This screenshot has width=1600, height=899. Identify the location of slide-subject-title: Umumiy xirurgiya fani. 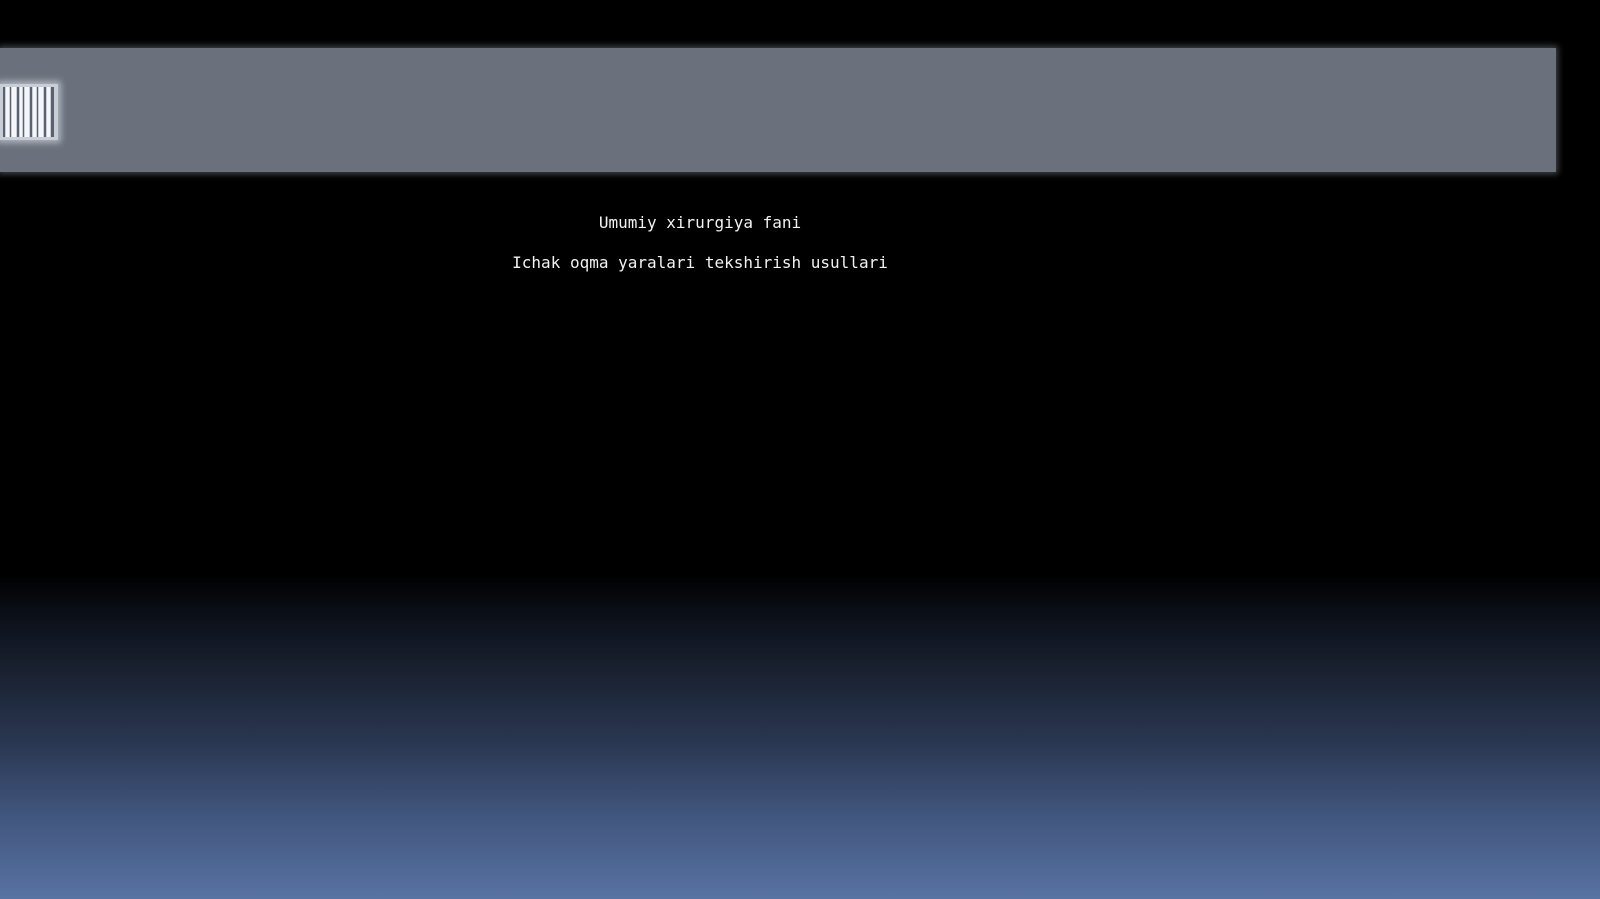
(700, 222).